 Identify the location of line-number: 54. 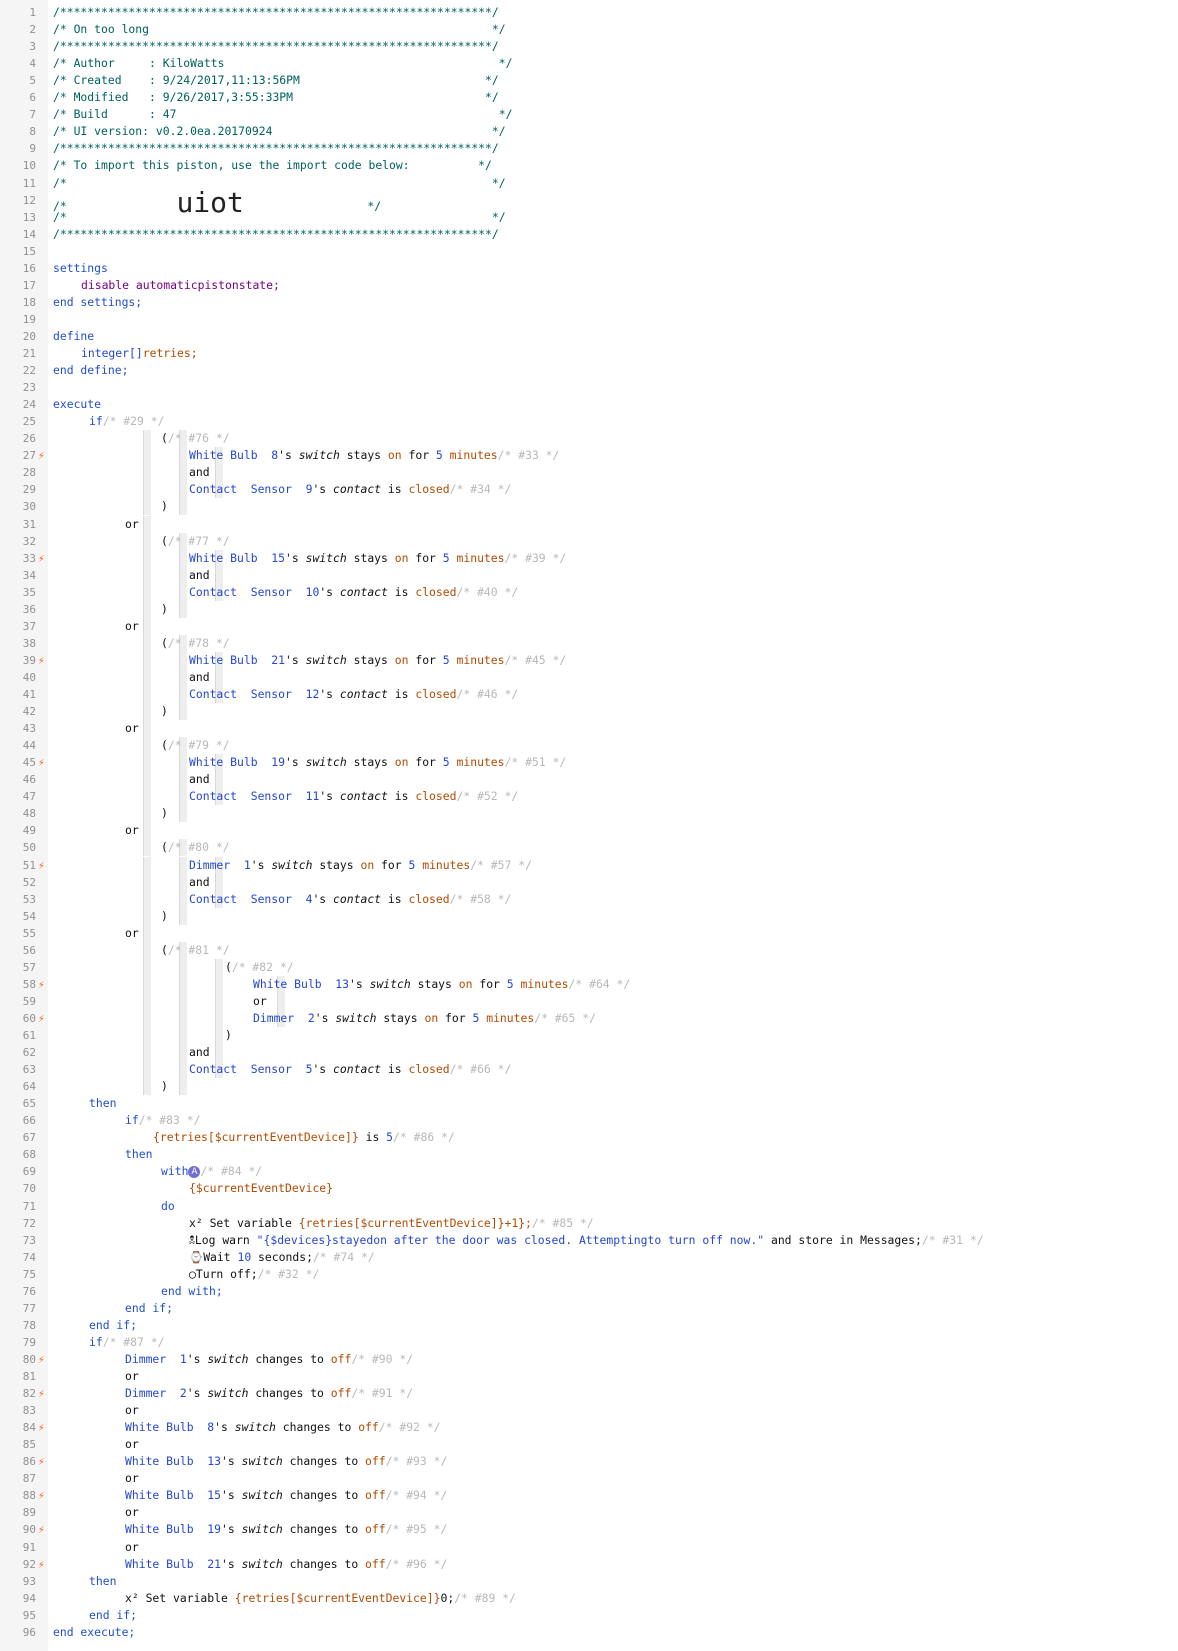
(29, 916).